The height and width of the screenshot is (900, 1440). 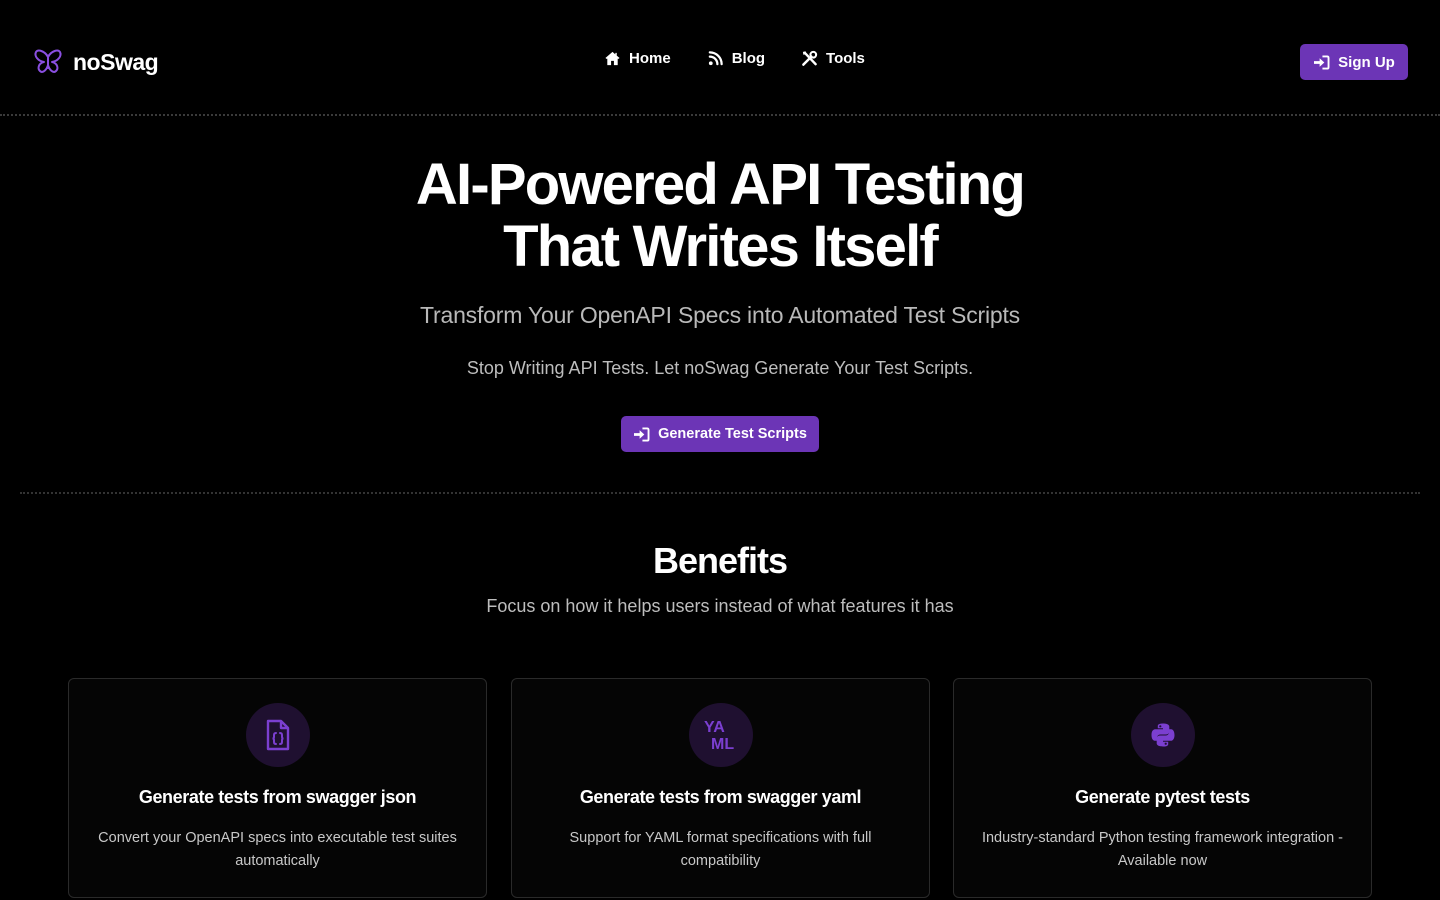 What do you see at coordinates (720, 493) in the screenshot?
I see `section-divider` at bounding box center [720, 493].